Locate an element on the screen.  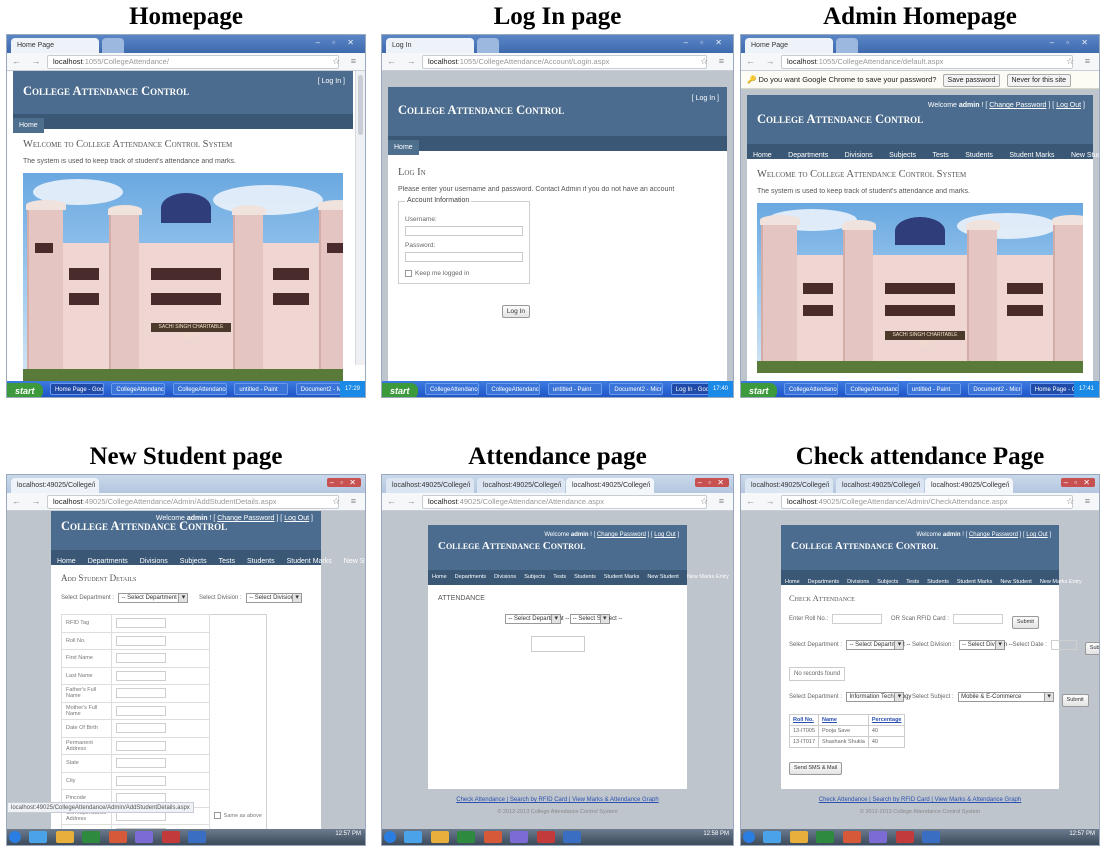
column-header-percentage: Percentage is located at coordinates (886, 720).